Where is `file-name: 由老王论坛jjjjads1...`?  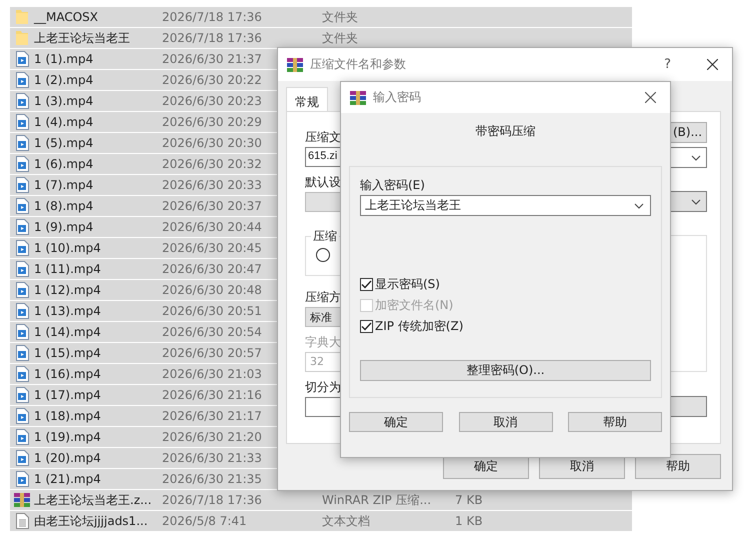
file-name: 由老王论坛jjjjads1... is located at coordinates (91, 521).